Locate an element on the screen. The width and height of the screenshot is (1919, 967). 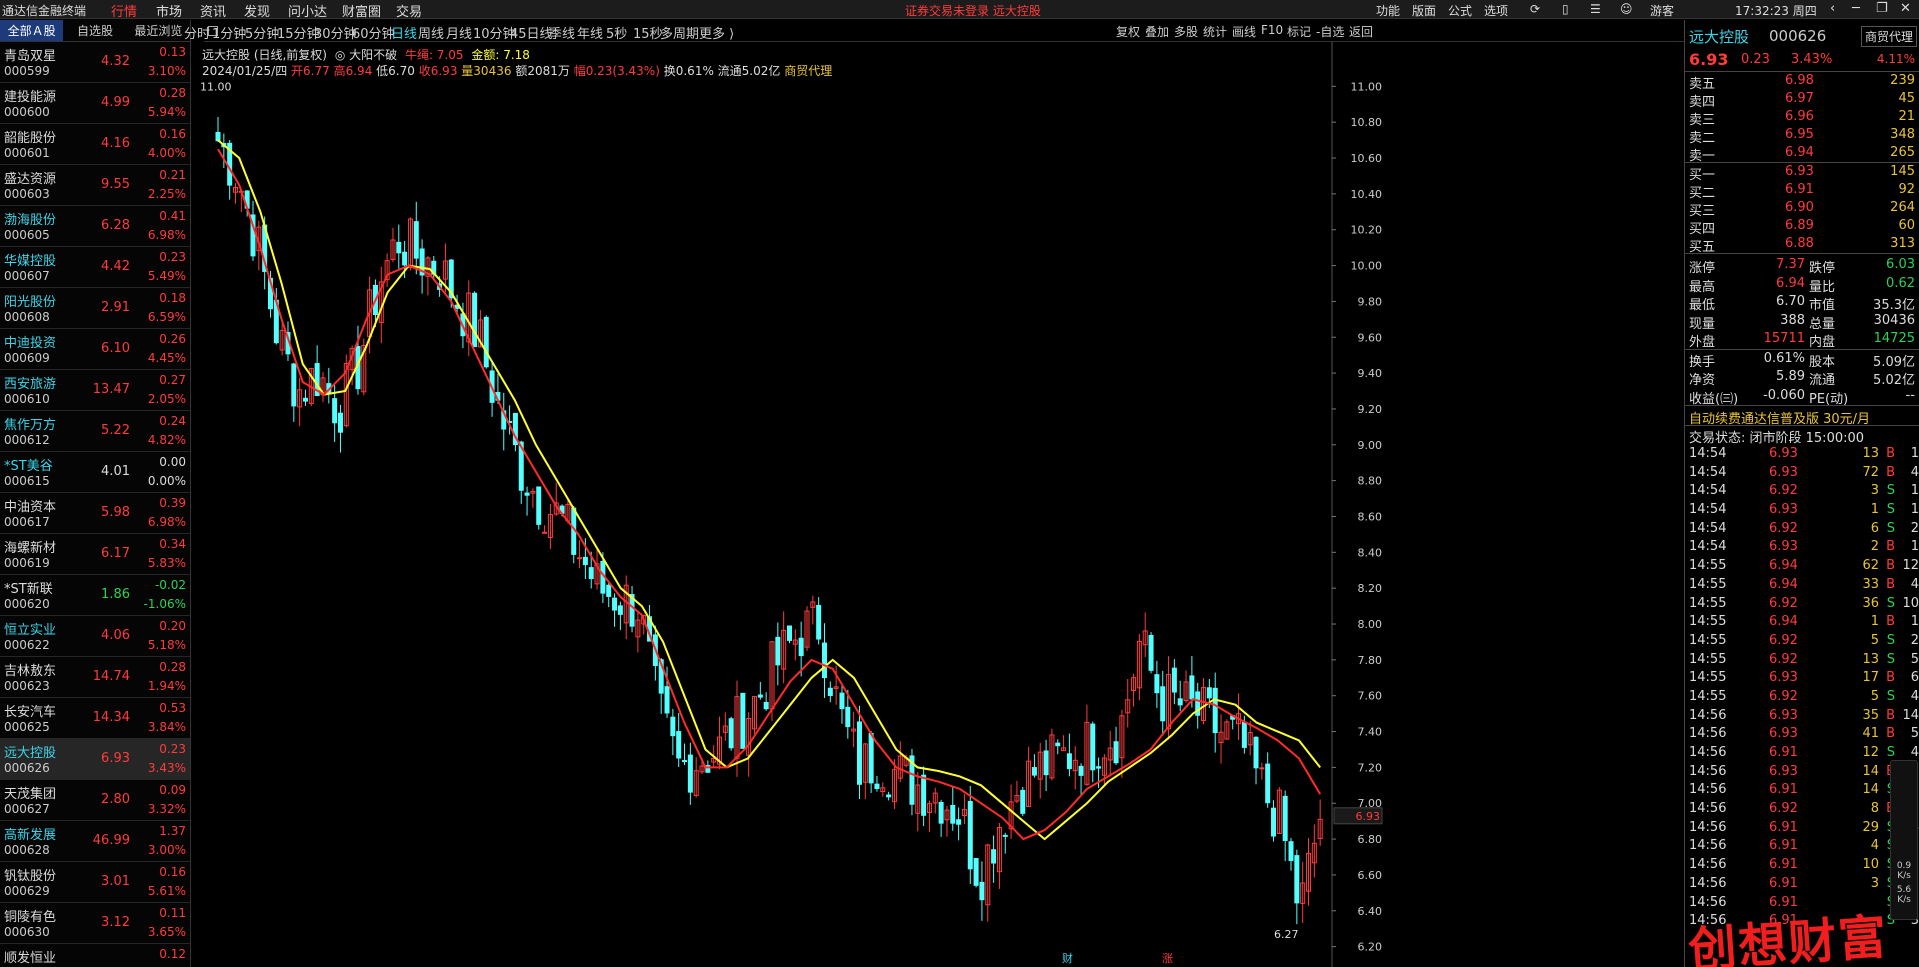
close-icon: ✕ is located at coordinates (1905, 8).